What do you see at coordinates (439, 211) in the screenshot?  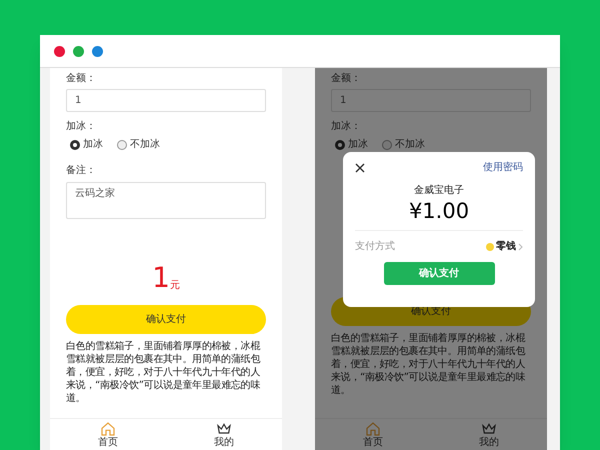 I see `payment-amount: ¥1.00` at bounding box center [439, 211].